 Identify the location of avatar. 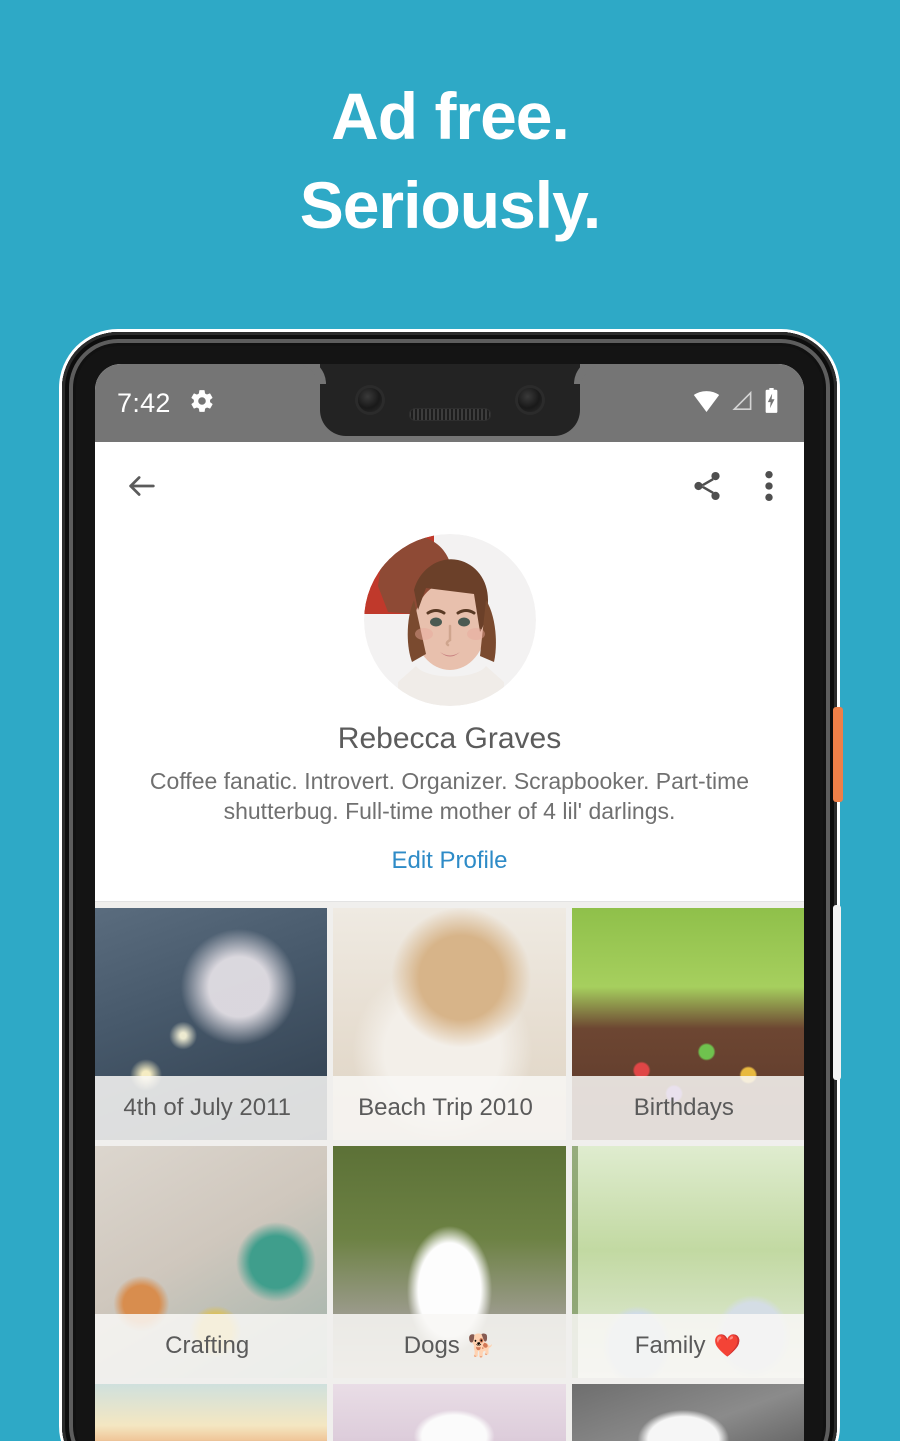
(449, 620).